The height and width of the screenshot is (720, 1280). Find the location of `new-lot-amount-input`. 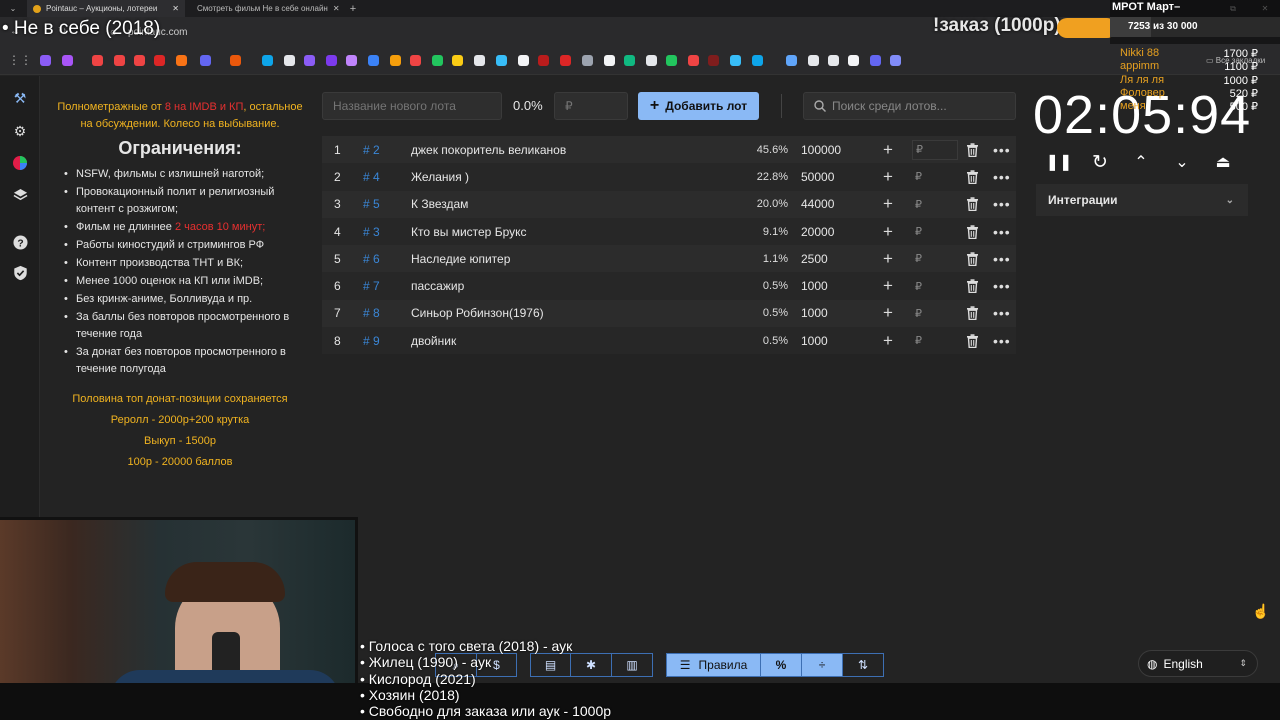

new-lot-amount-input is located at coordinates (591, 106).